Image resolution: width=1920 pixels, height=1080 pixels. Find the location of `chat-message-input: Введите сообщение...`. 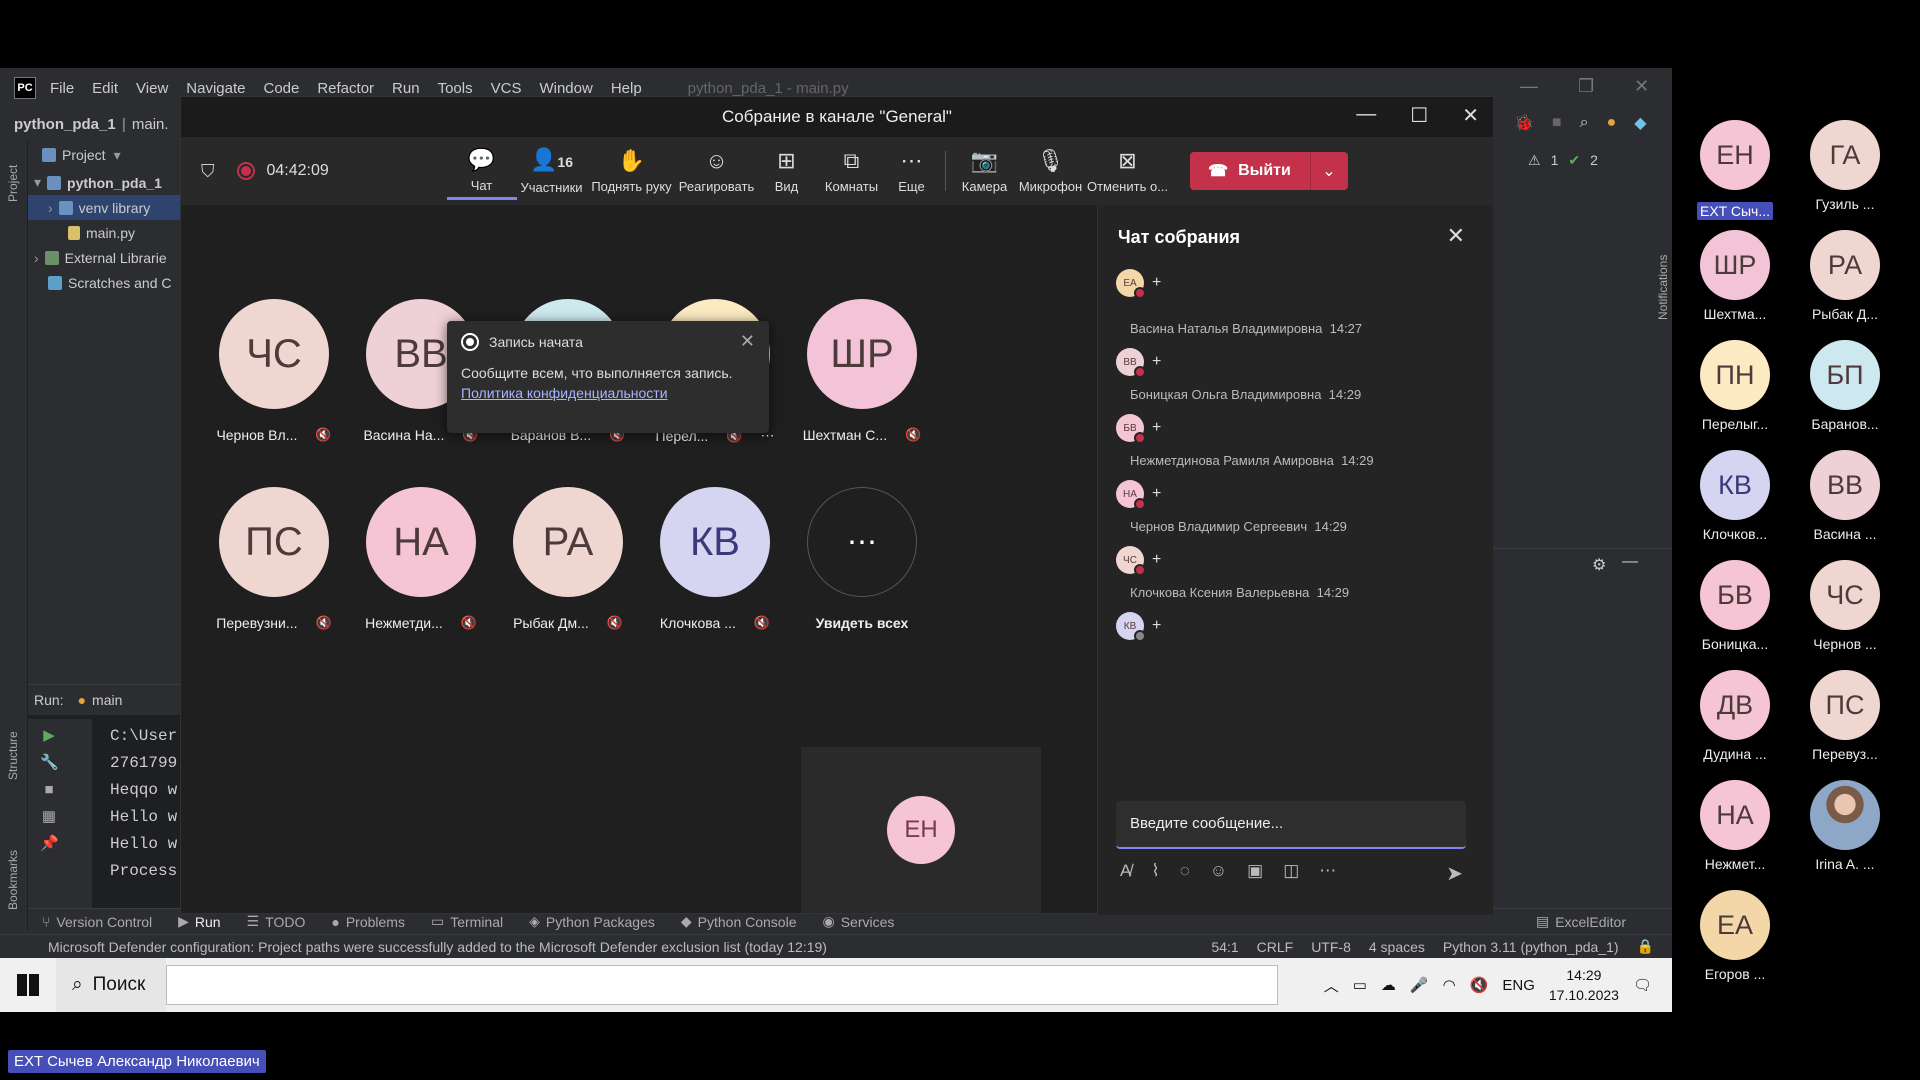

chat-message-input: Введите сообщение... is located at coordinates (1291, 825).